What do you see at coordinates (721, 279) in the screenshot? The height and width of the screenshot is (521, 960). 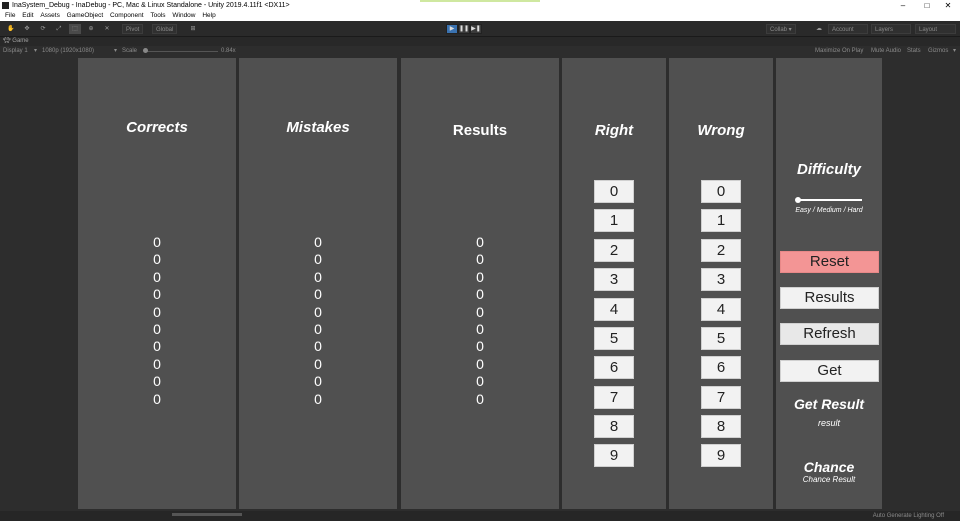 I see `wrong-button-3: 3` at bounding box center [721, 279].